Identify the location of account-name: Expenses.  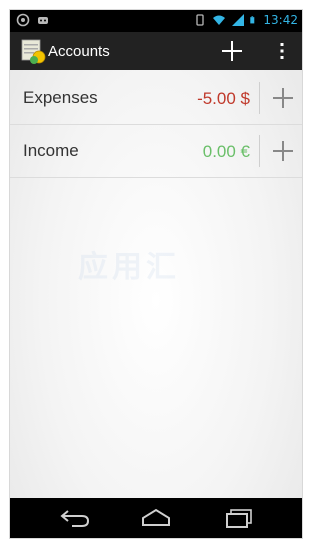
(60, 97).